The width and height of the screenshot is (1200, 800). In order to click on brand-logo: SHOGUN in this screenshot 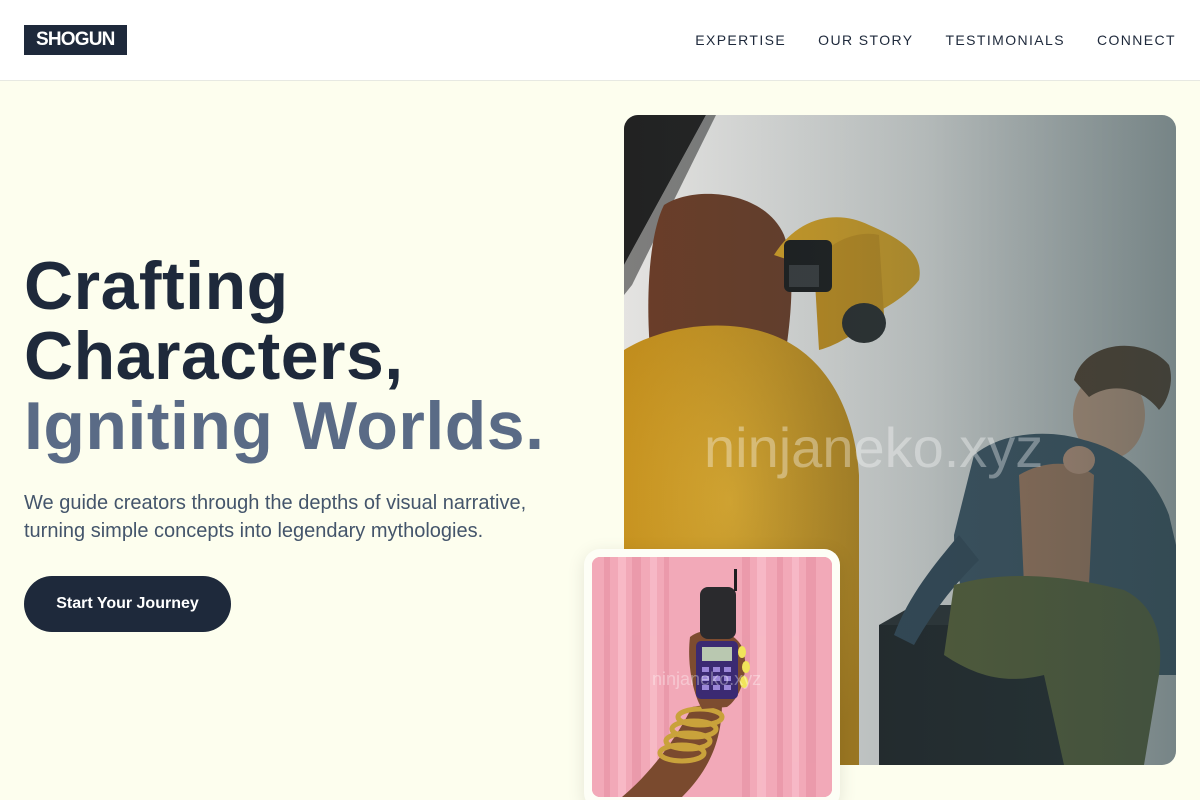, I will do `click(75, 40)`.